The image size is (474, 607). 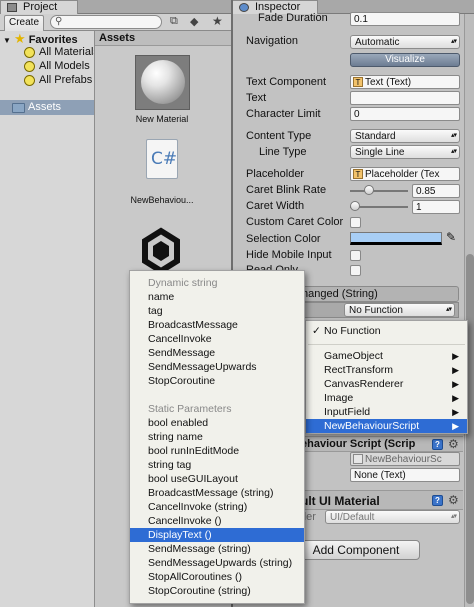 What do you see at coordinates (405, 152) in the screenshot?
I see `line-type-dropdown: Single Line` at bounding box center [405, 152].